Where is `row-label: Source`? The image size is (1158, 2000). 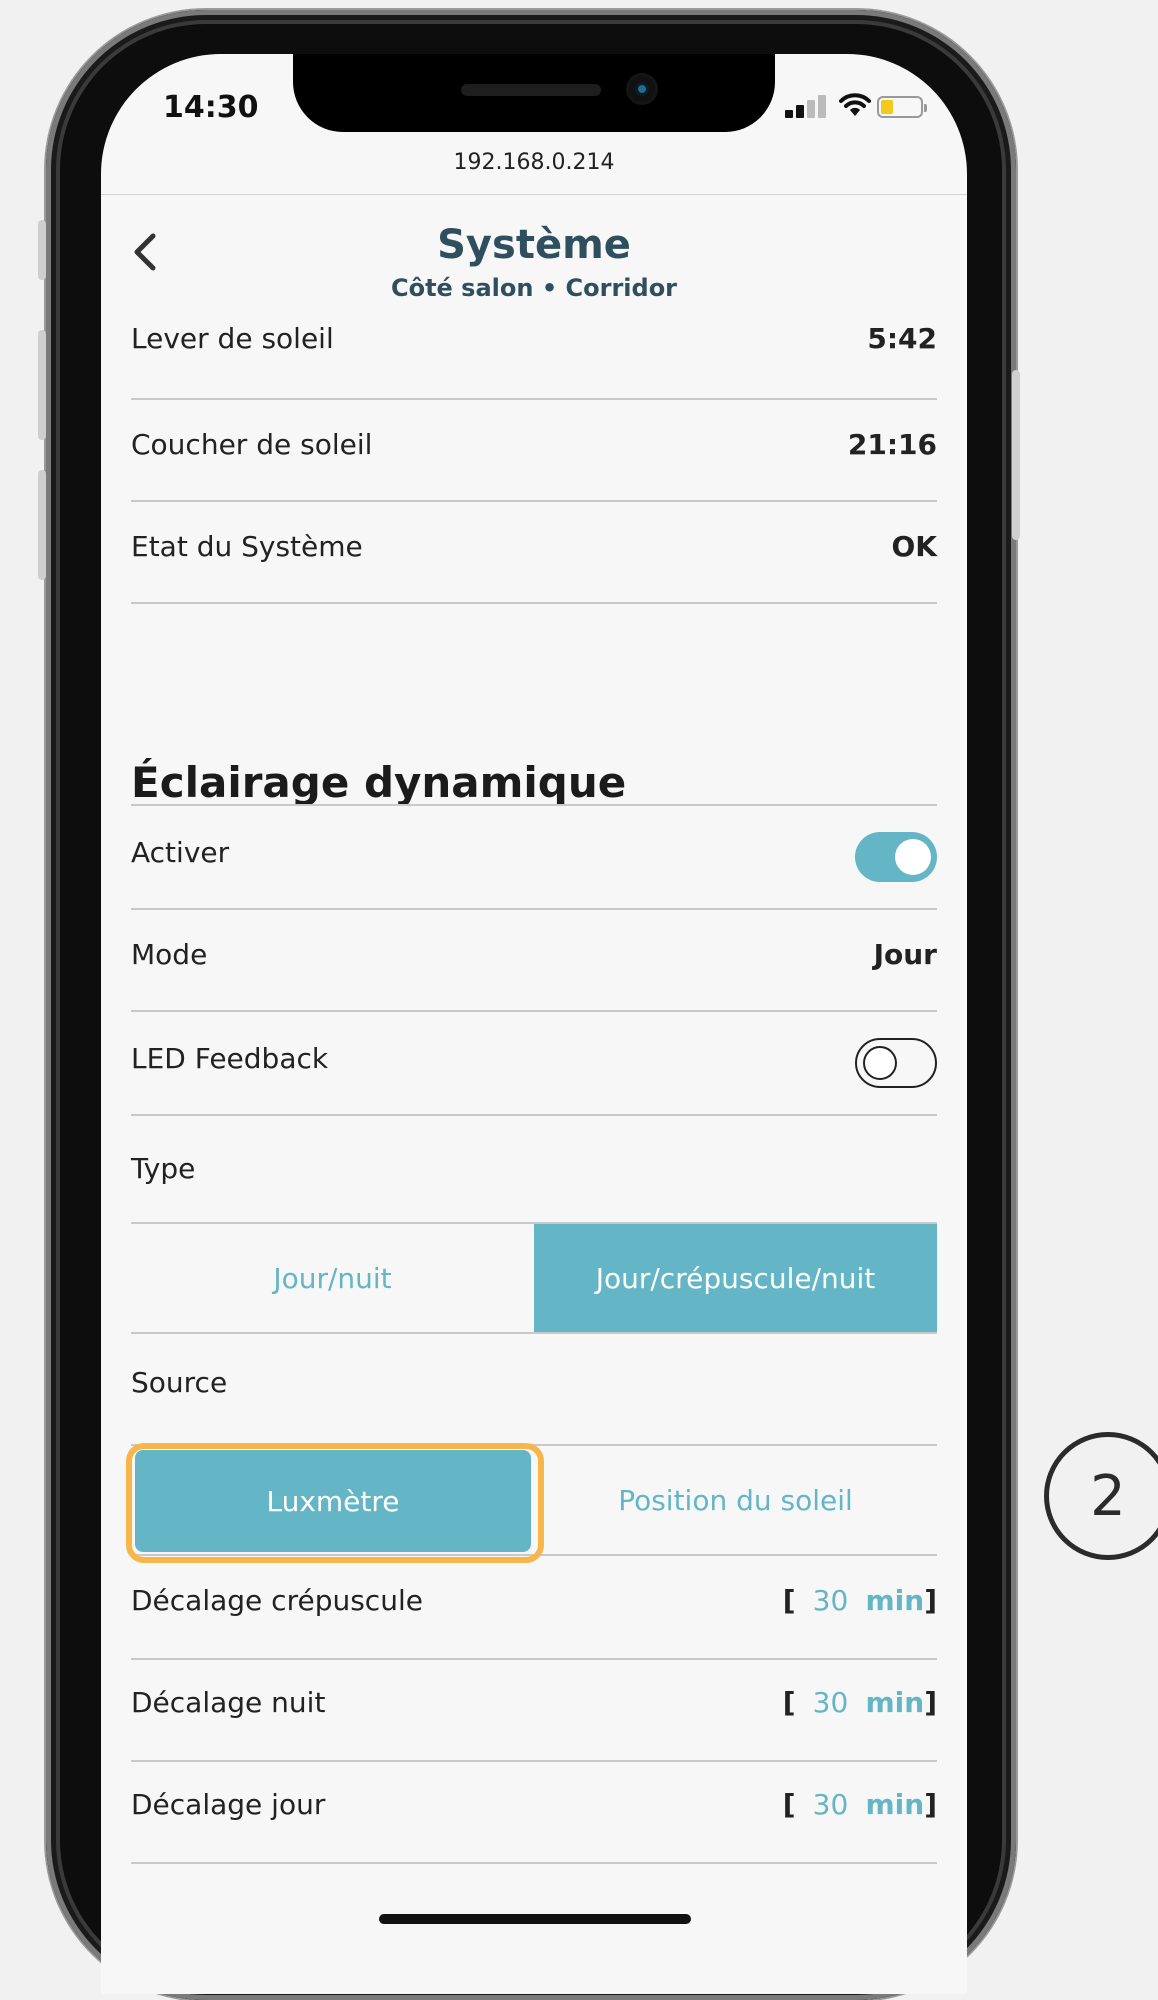
row-label: Source is located at coordinates (179, 1382).